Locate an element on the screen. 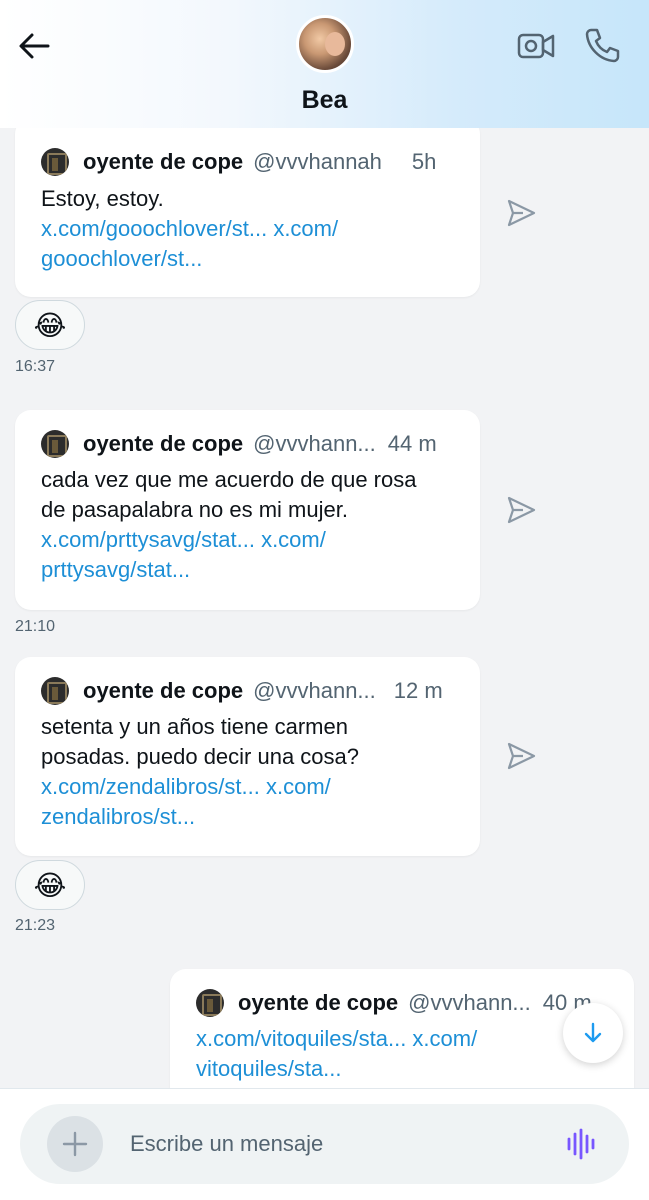  message-timestamp: 16:37 is located at coordinates (35, 366).